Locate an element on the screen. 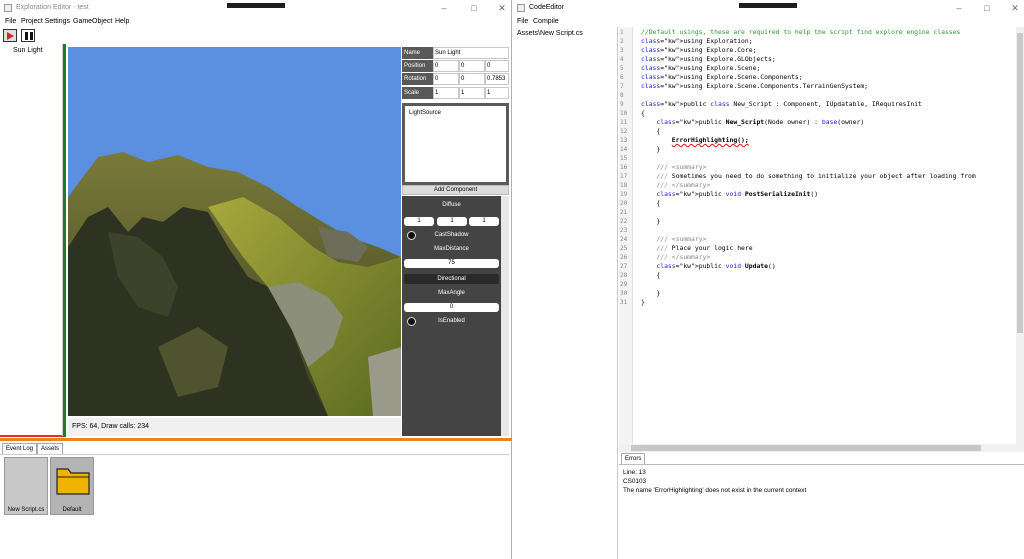 The height and width of the screenshot is (559, 1024). code-horizontal-scrollbar is located at coordinates (821, 448).